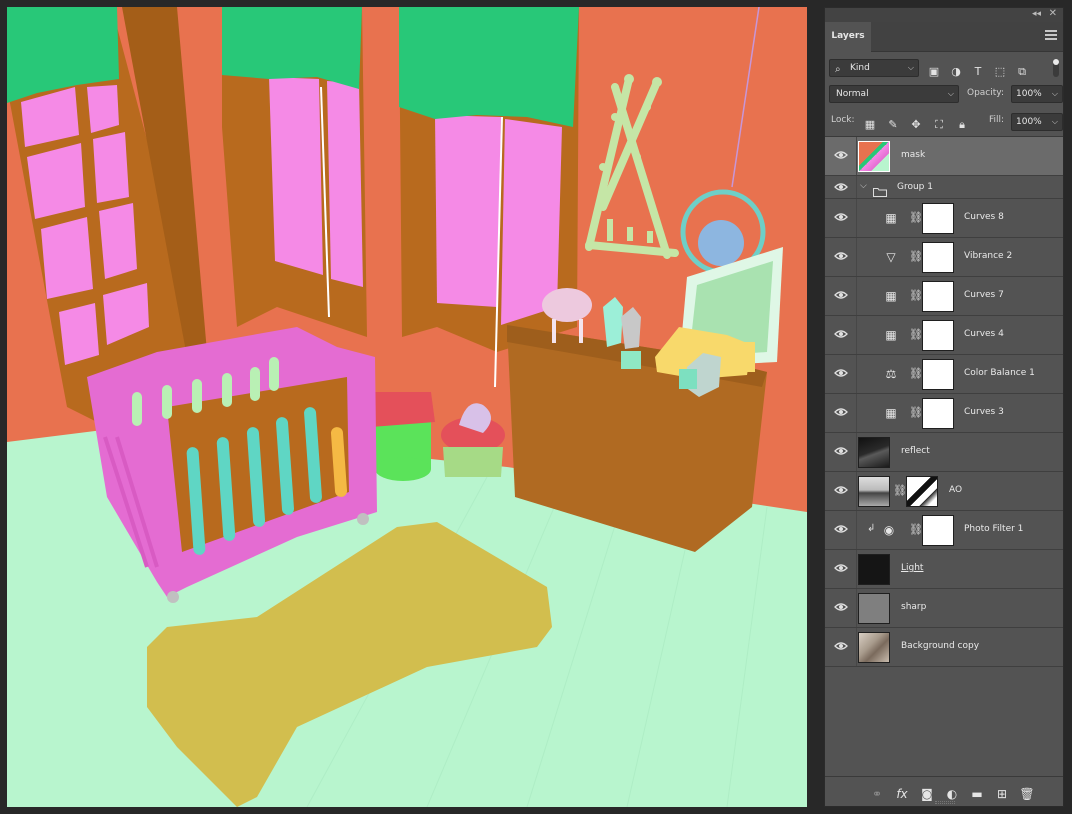  Describe the element at coordinates (902, 794) in the screenshot. I see `fx-icon: fx` at that location.